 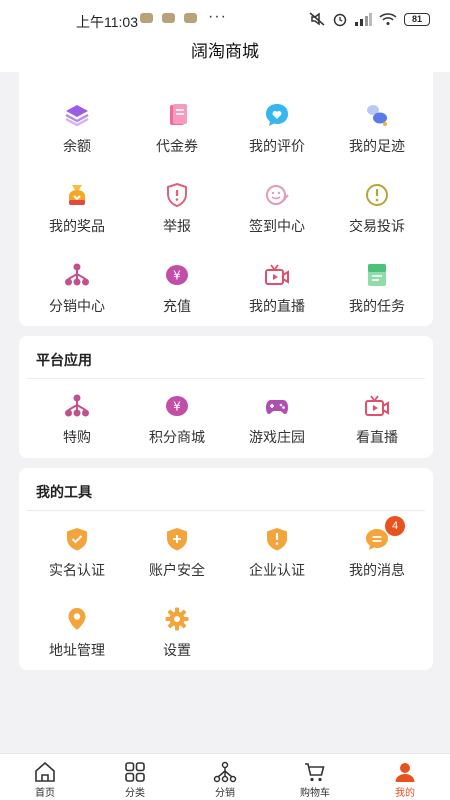 What do you see at coordinates (315, 793) in the screenshot?
I see `tab-label: 购物车` at bounding box center [315, 793].